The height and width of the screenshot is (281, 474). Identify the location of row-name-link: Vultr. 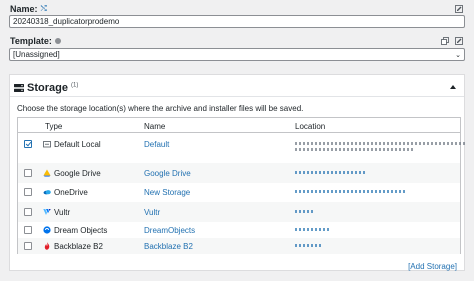
(152, 212).